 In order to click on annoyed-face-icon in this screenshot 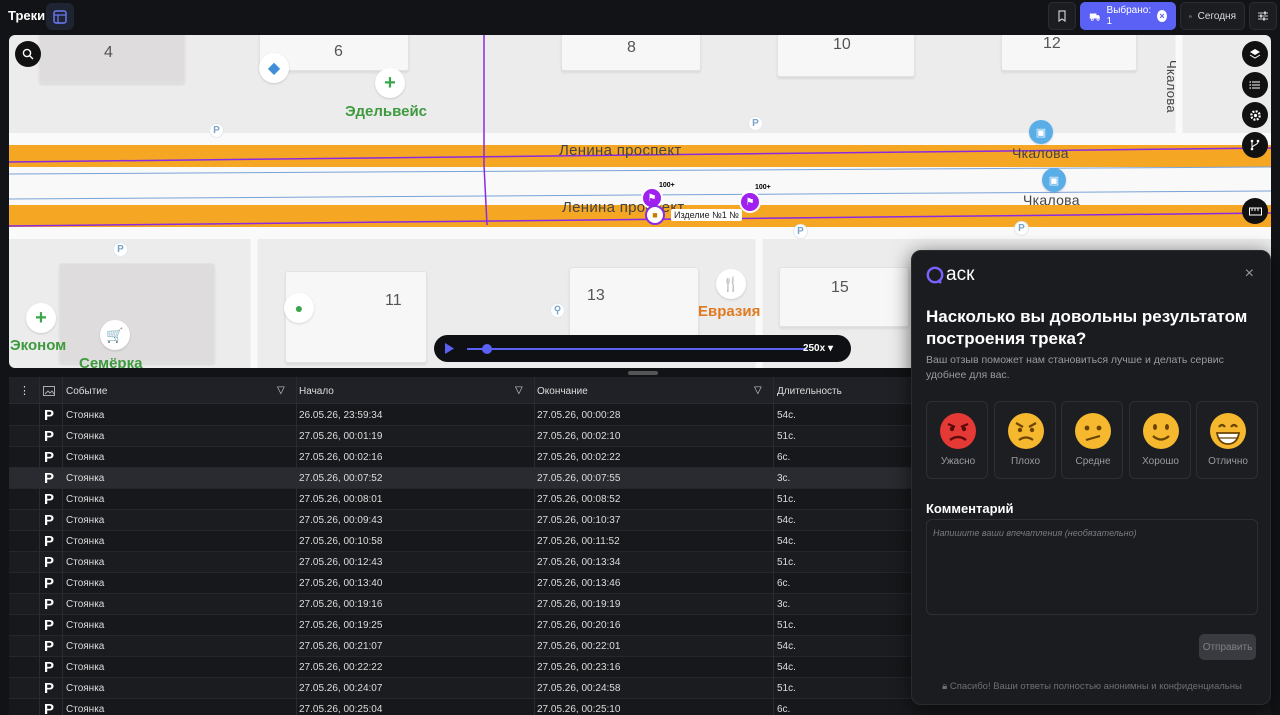, I will do `click(1025, 431)`.